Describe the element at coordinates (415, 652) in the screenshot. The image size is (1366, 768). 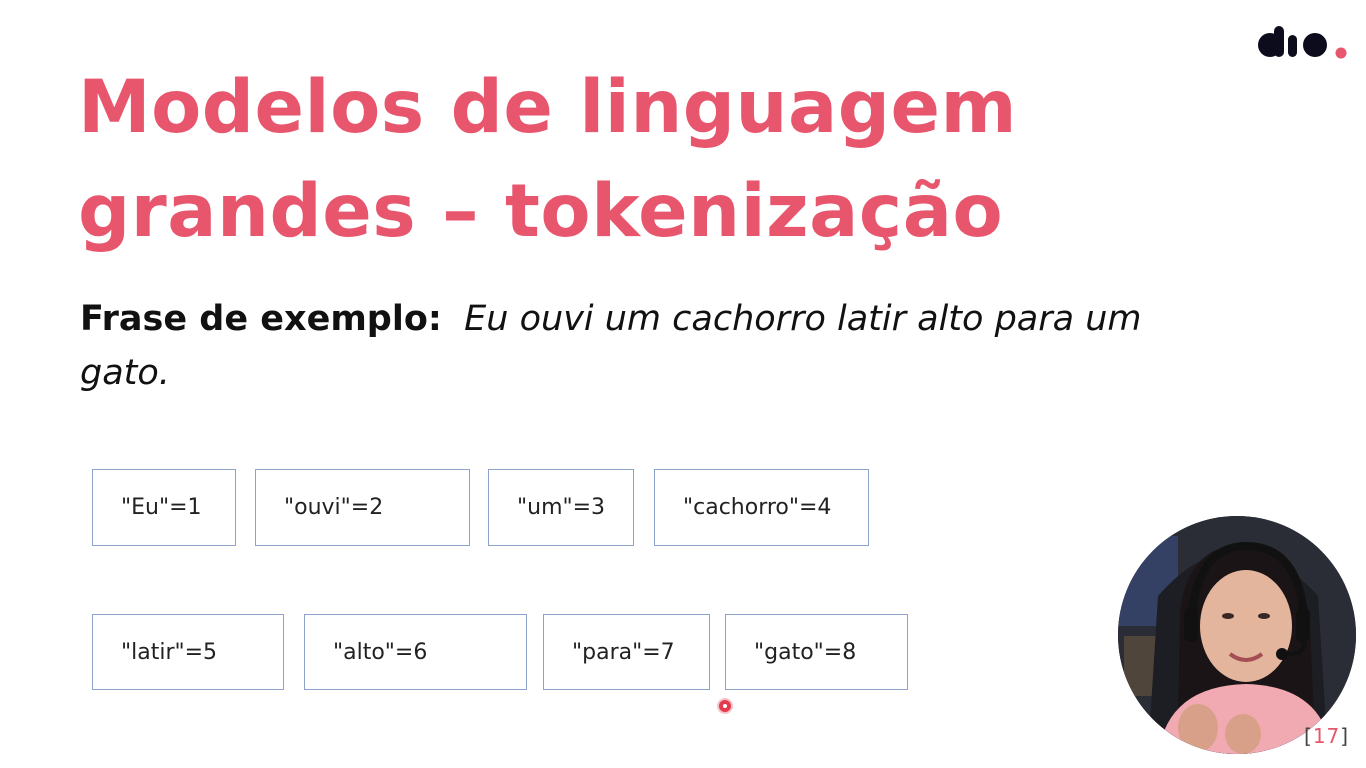
I see `token-box: "alto"=6` at that location.